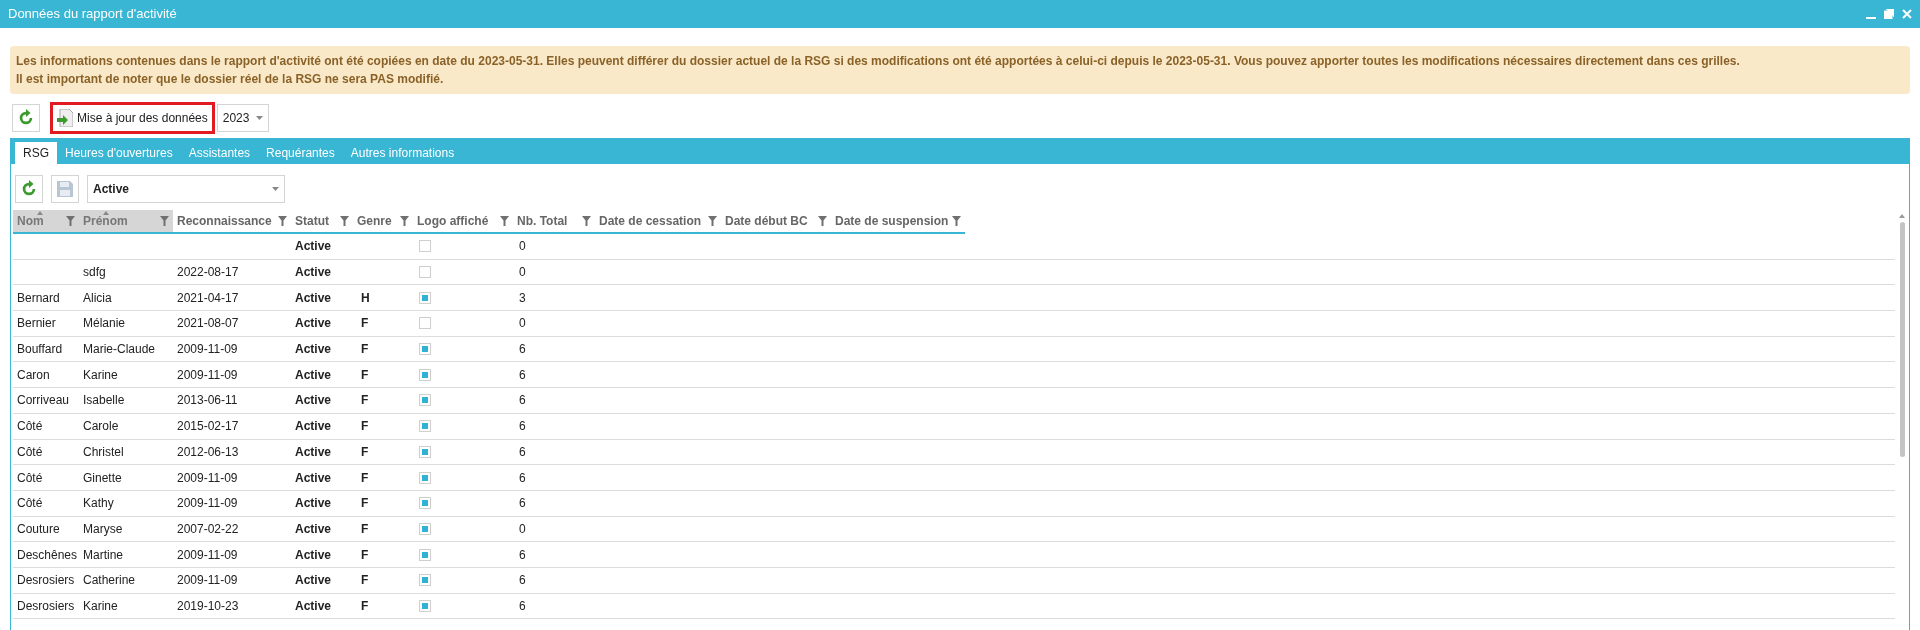 The image size is (1920, 630). I want to click on column-header: Prénom, so click(126, 221).